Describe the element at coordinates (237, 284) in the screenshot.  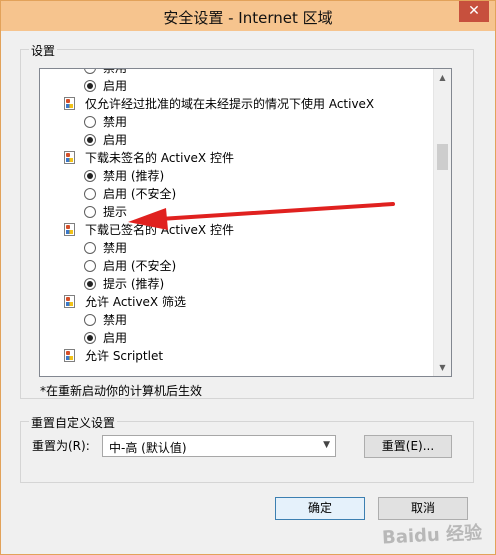
I see `setting-option: 提示 (推荐)` at that location.